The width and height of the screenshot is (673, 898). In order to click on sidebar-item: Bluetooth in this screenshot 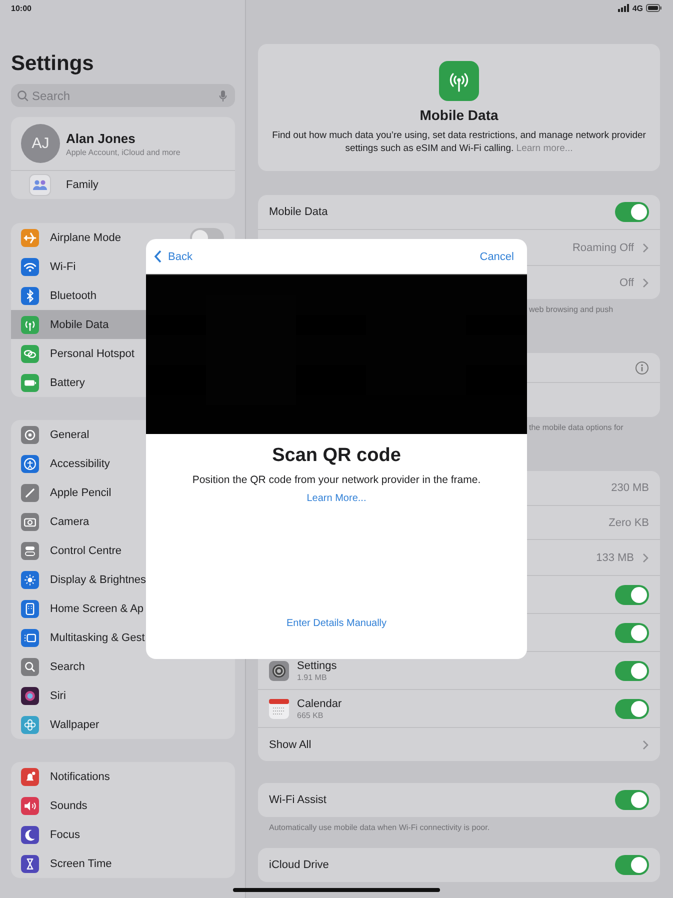, I will do `click(123, 295)`.